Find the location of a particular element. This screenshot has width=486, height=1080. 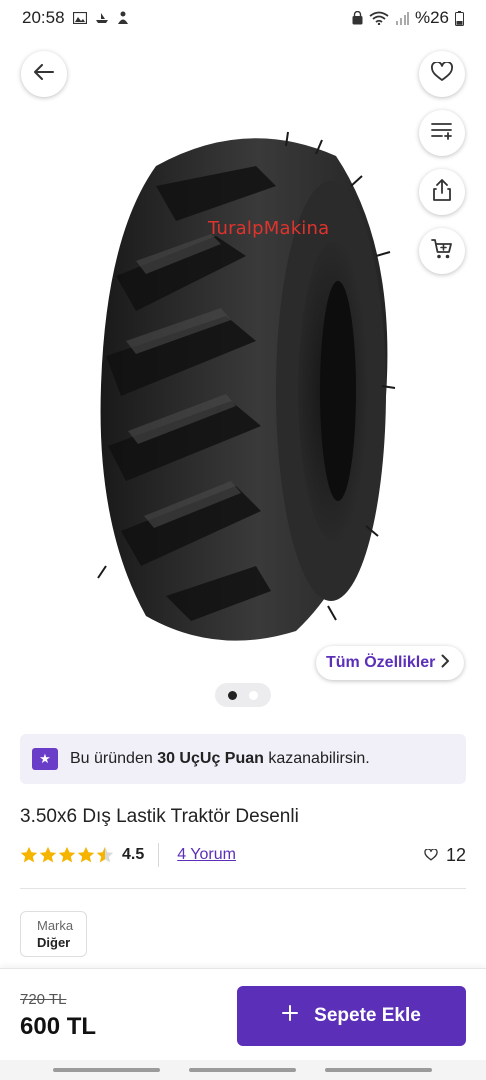

cart-icon is located at coordinates (442, 251).